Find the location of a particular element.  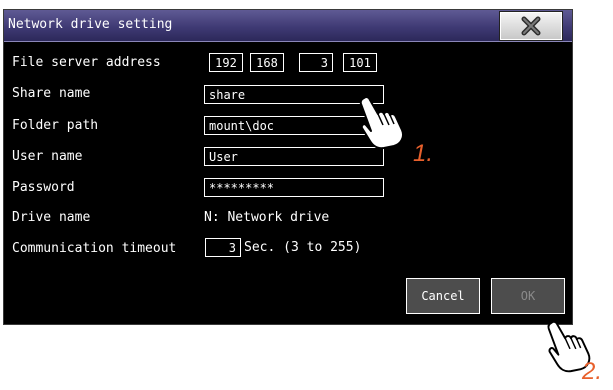

dialog-title: Network drive setting is located at coordinates (90, 24).